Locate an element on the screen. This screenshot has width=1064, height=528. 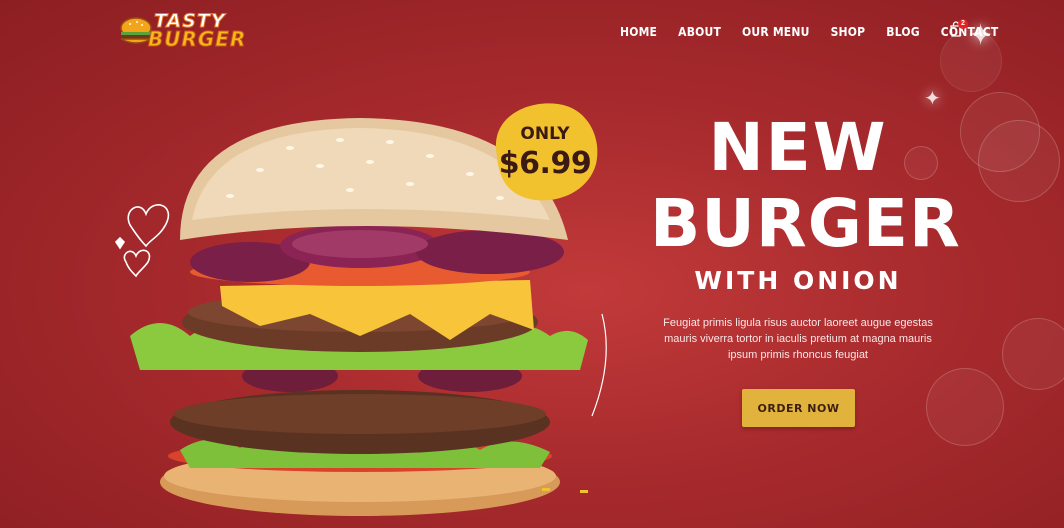
cart-count-badge: 2 is located at coordinates (963, 24).